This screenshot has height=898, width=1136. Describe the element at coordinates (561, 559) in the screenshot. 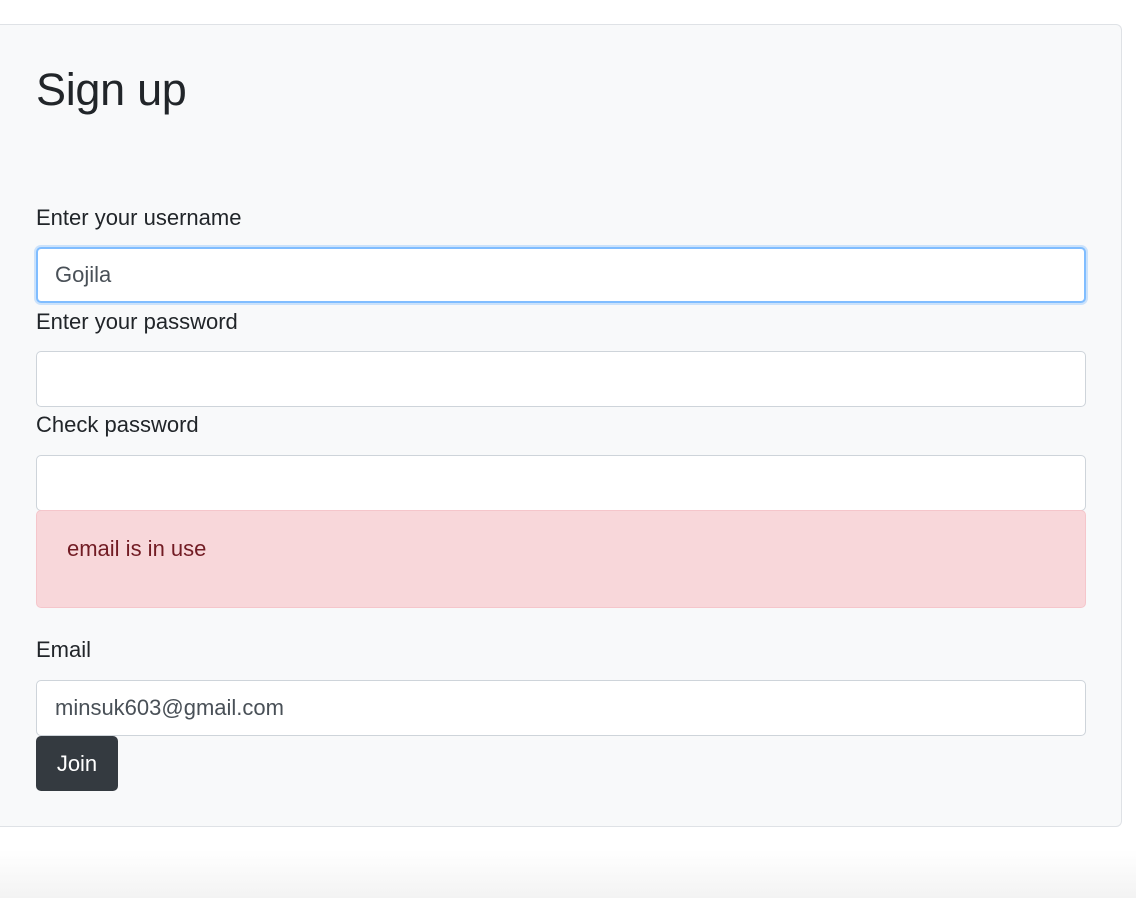

I see `error-alert: email is in use` at that location.